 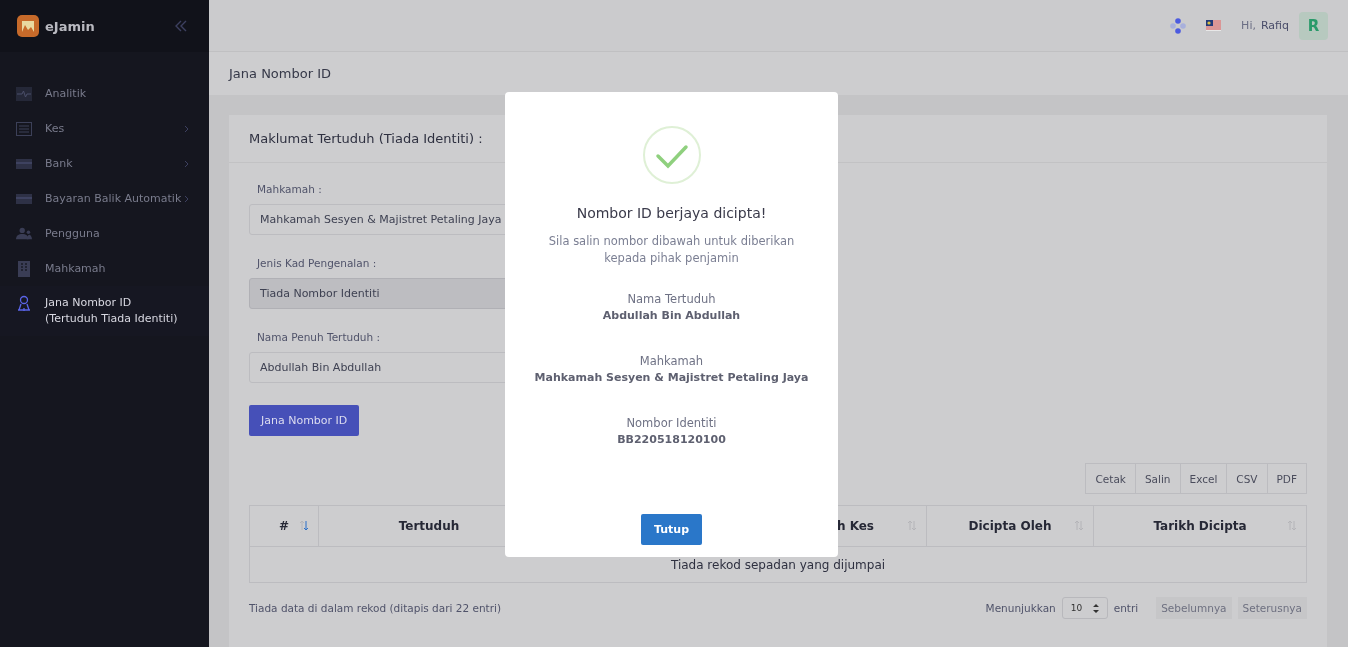 I want to click on detail-value: Mahkamah Sesyen & Majistret Petaling Jaya, so click(x=671, y=377).